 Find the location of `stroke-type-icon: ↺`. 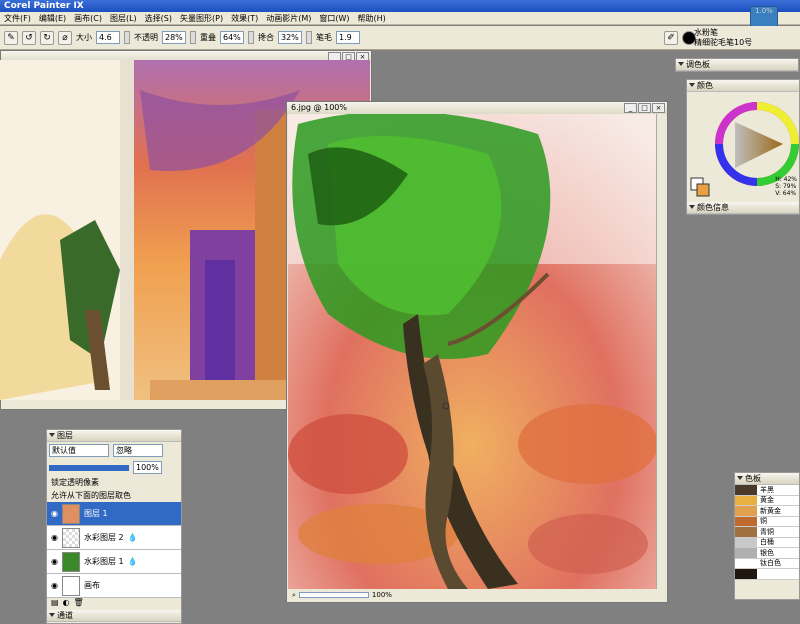

stroke-type-icon: ↺ is located at coordinates (29, 37).